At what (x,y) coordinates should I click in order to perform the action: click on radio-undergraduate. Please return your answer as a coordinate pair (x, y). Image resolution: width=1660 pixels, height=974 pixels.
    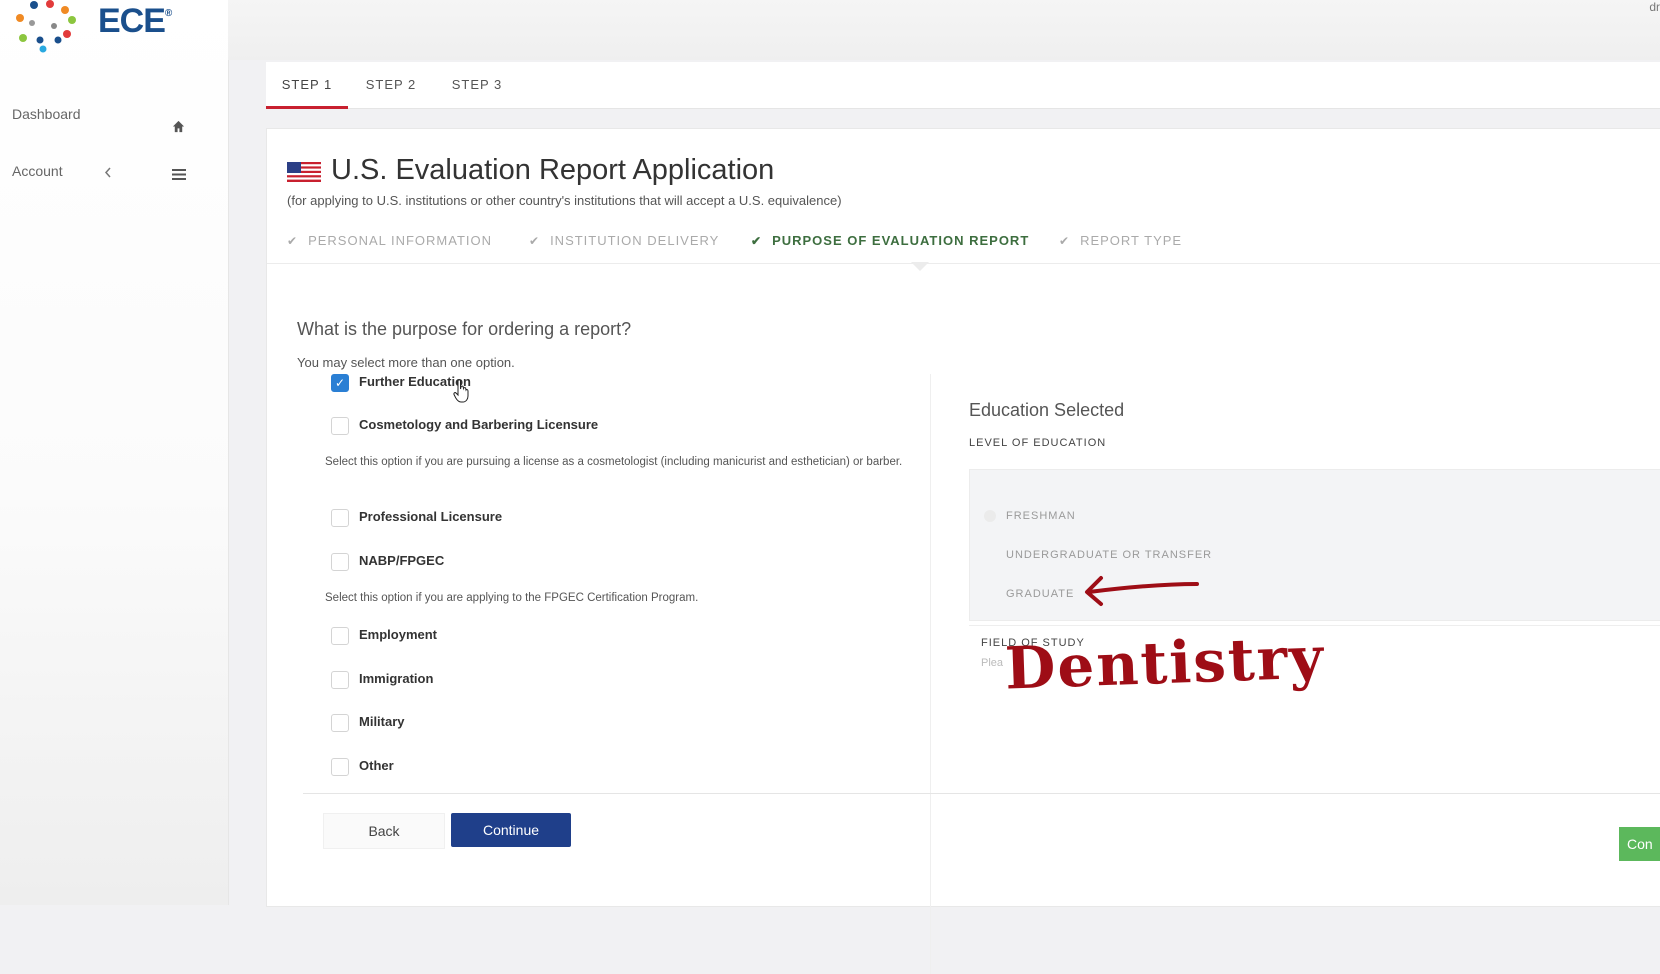
    Looking at the image, I should click on (990, 555).